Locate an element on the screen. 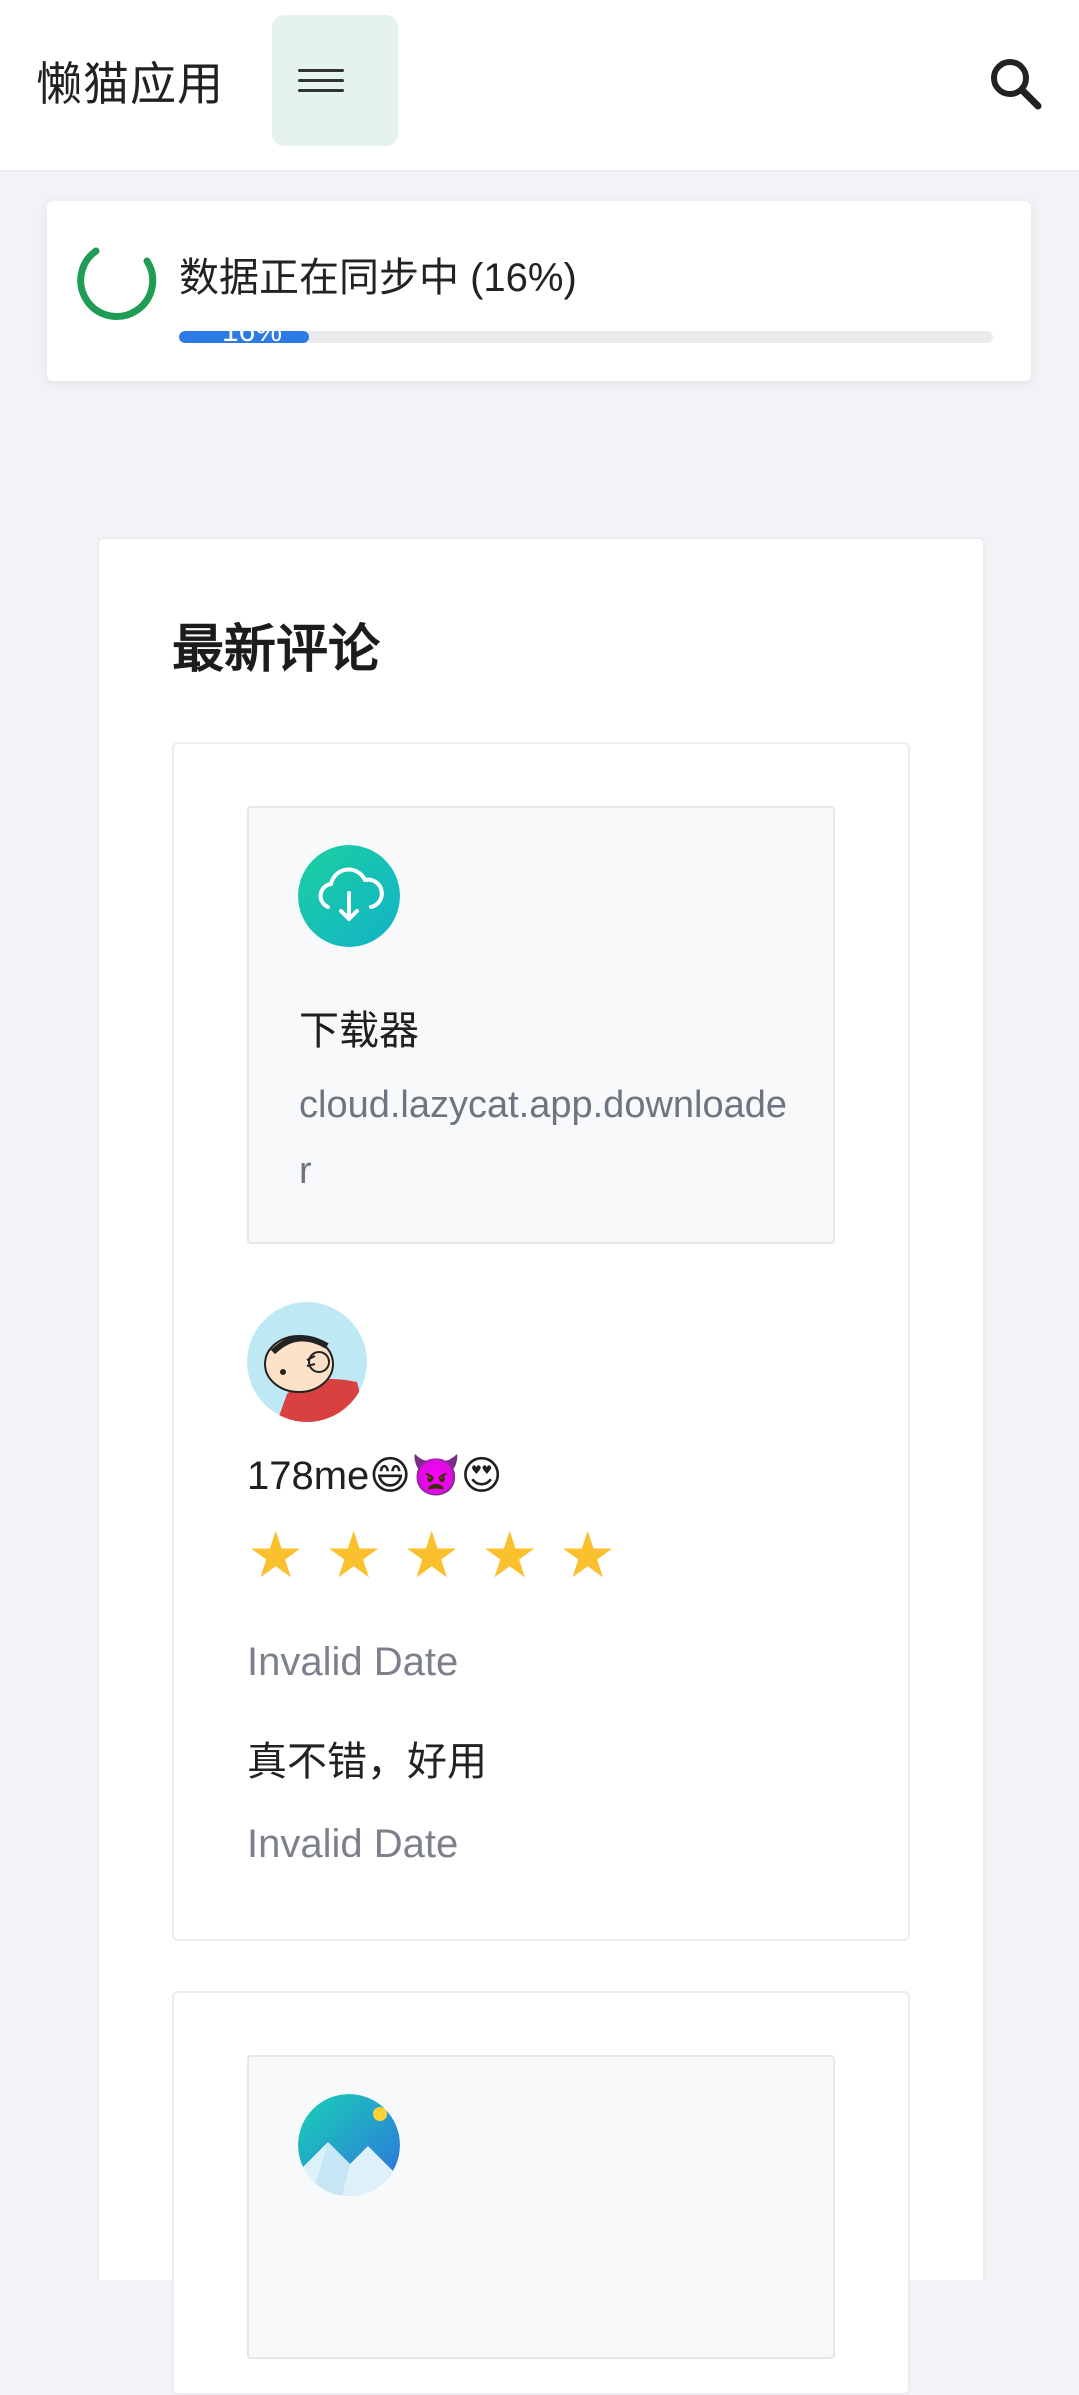 This screenshot has width=1079, height=2395. loading-spinner-icon is located at coordinates (117, 283).